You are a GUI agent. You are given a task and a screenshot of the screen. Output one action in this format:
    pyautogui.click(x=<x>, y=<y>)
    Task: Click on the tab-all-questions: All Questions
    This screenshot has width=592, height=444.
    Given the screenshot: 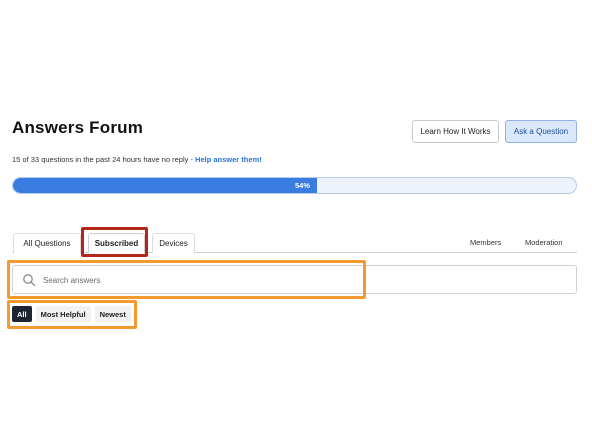 What is the action you would take?
    pyautogui.click(x=47, y=243)
    